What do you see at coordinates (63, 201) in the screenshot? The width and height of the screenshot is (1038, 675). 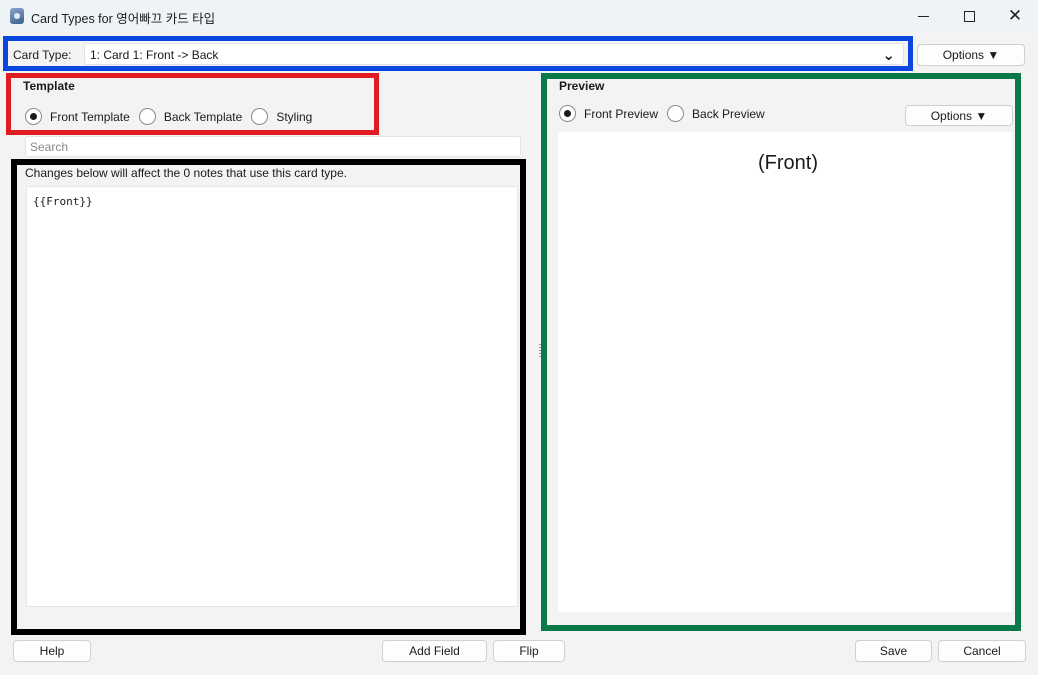 I see `template-editor-content: {{Front}}` at bounding box center [63, 201].